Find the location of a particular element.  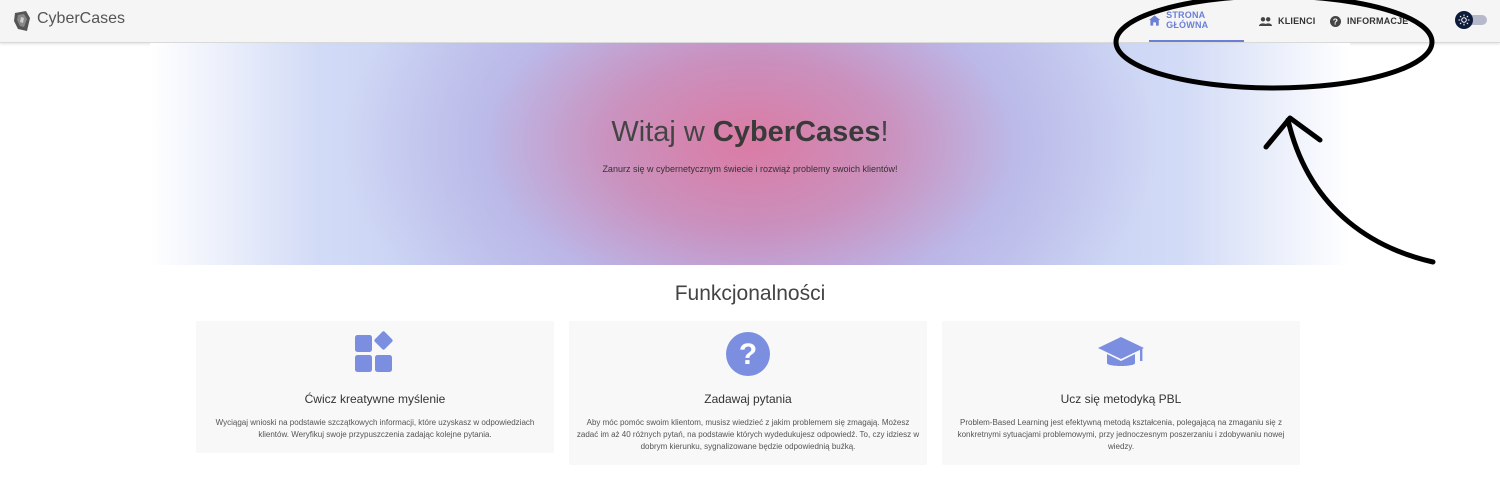

feature-title: Ucz się metodyką PBL is located at coordinates (1121, 399).